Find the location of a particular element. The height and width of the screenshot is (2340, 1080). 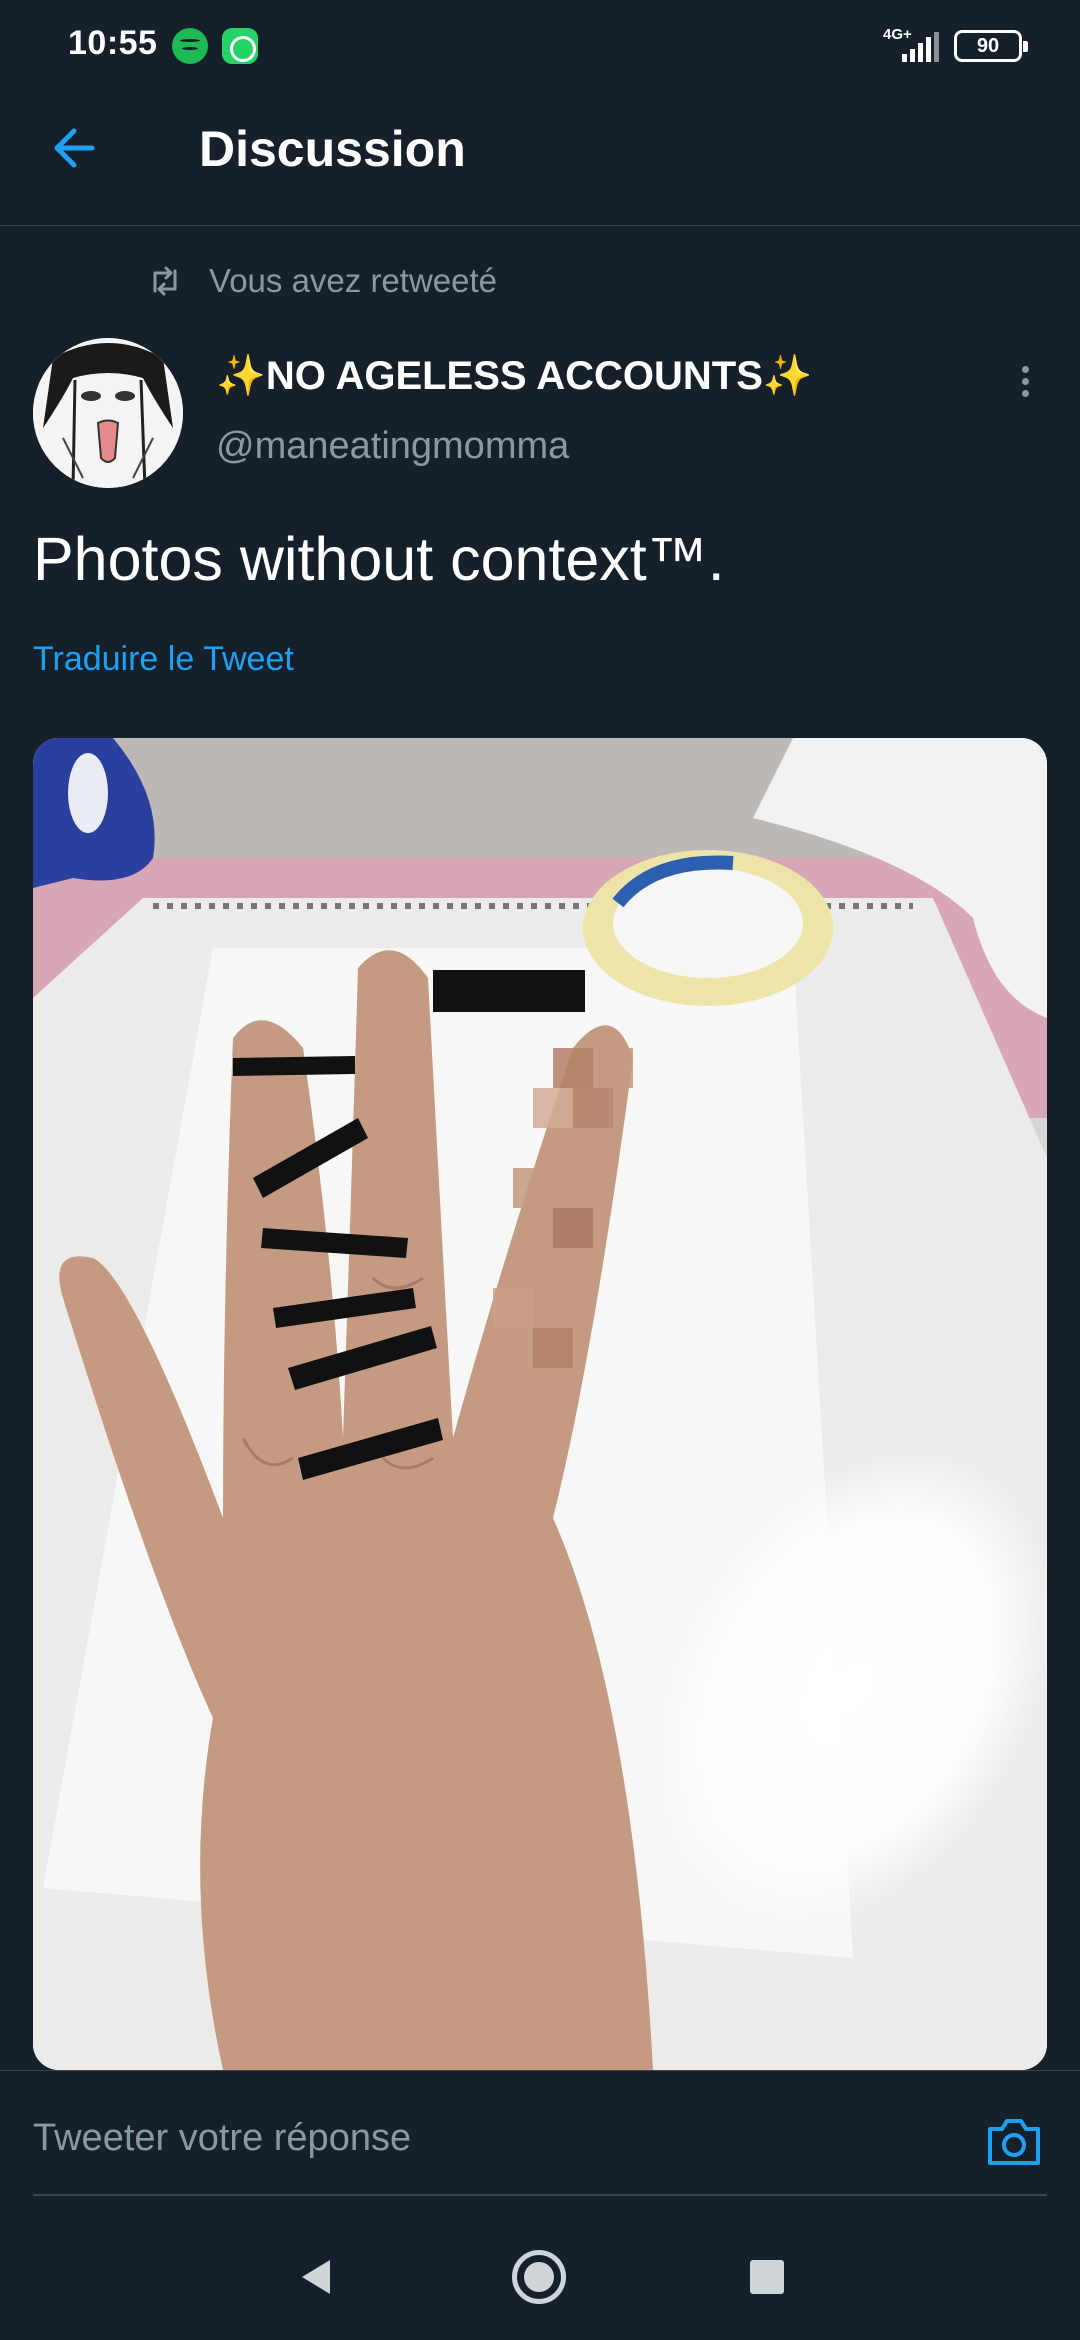

retweet-indicator: Vous avez retweeté is located at coordinates (322, 281).